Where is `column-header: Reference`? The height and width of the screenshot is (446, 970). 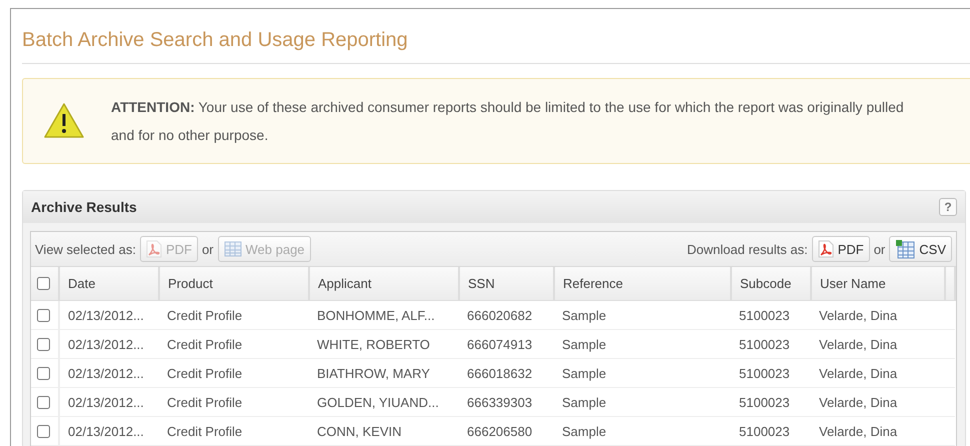
column-header: Reference is located at coordinates (642, 283).